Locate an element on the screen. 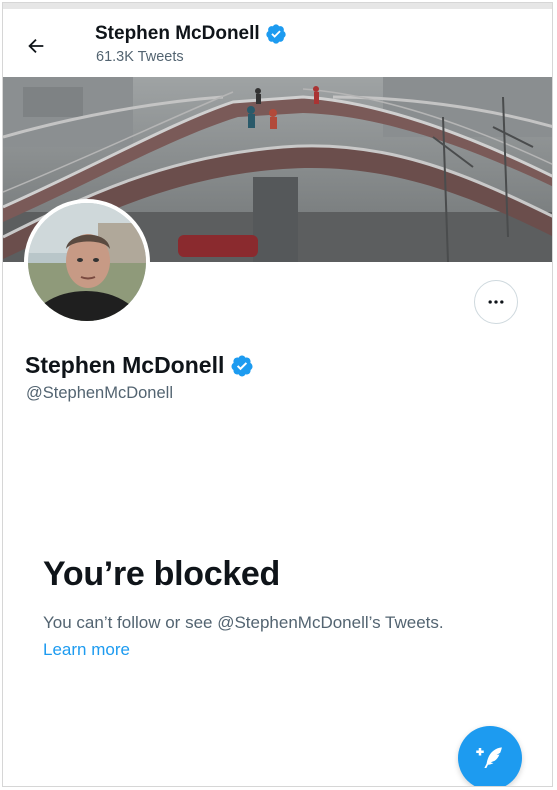 The height and width of the screenshot is (790, 557). profile-name-row: Stephen McDonell is located at coordinates (139, 365).